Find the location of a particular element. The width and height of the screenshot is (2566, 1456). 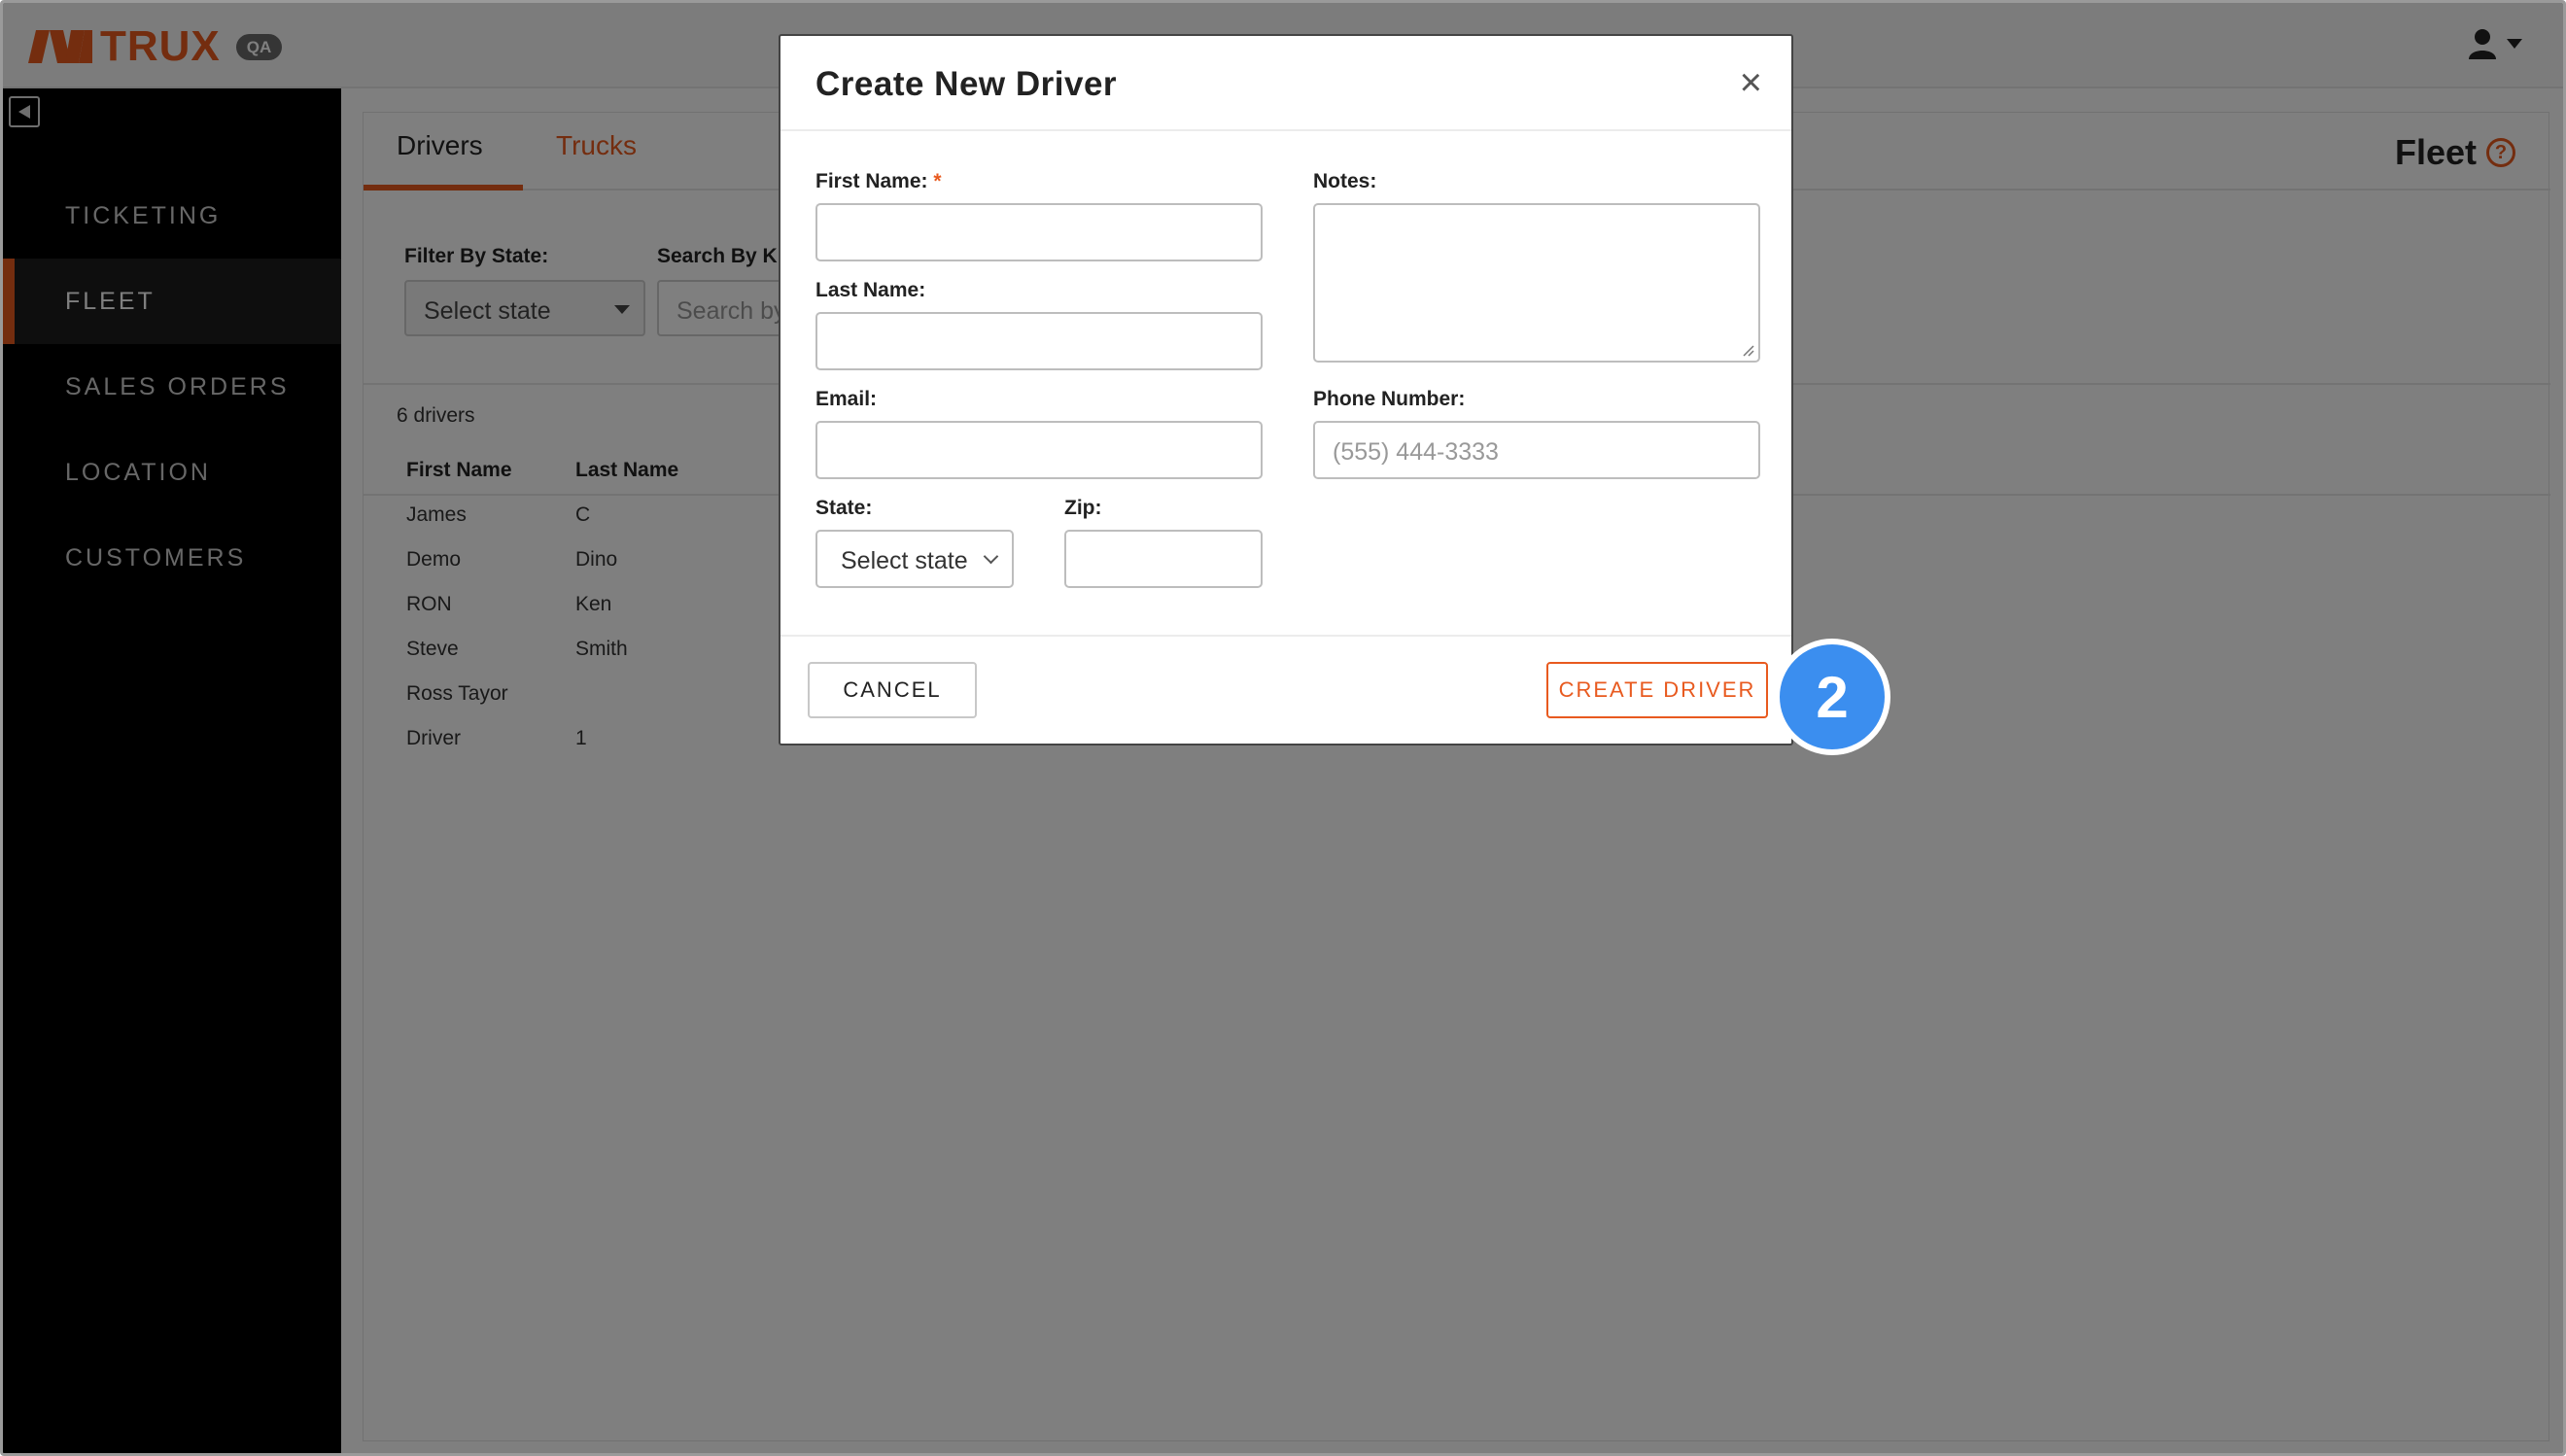

close-icon: × is located at coordinates (1751, 82).